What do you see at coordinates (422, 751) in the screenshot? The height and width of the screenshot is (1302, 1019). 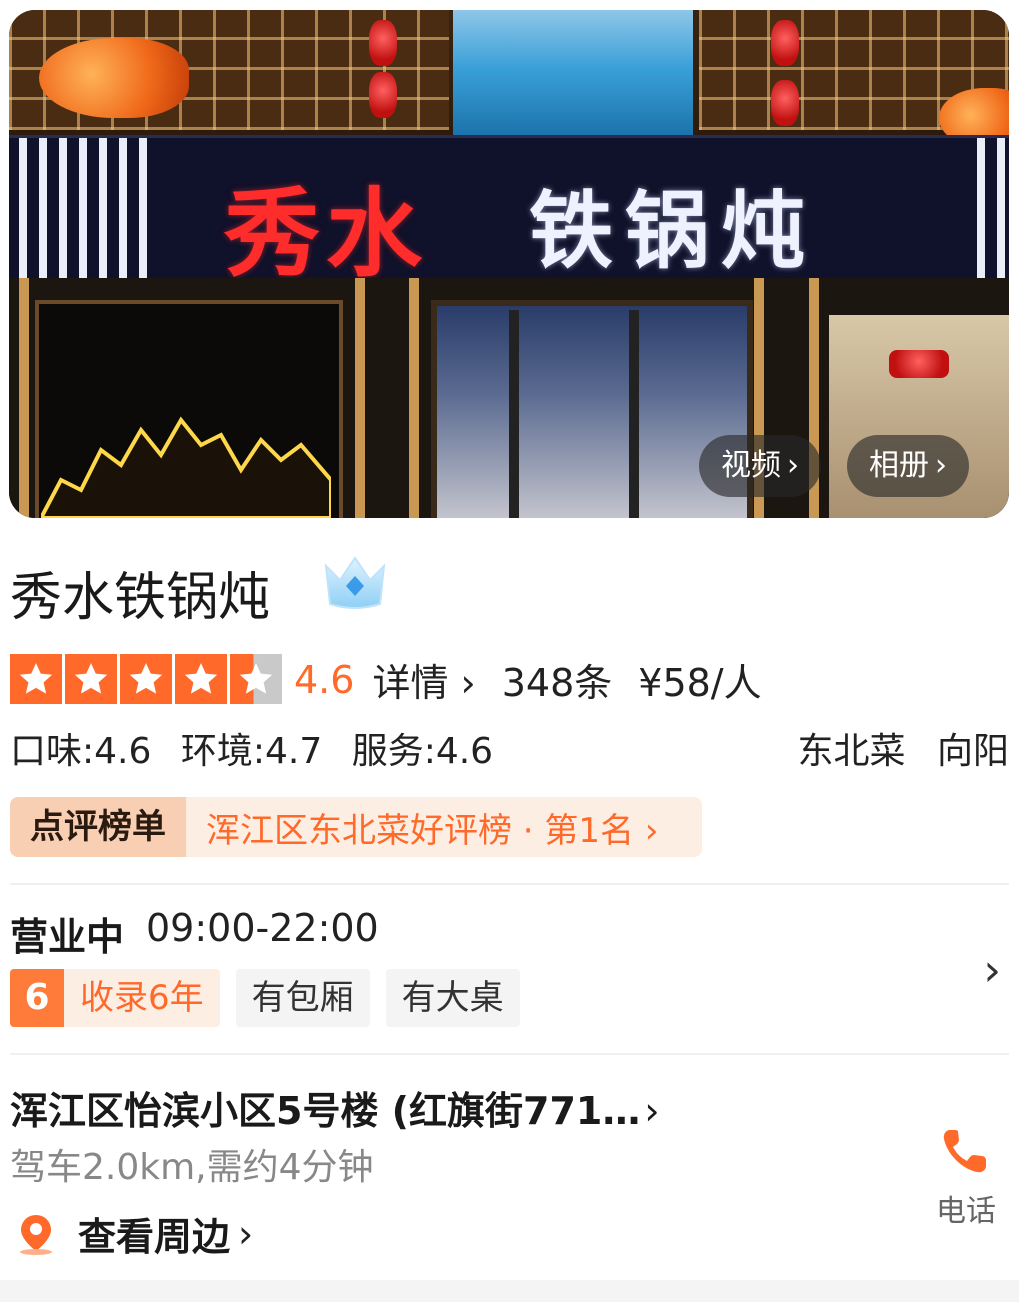 I see `service-score: 服务:4.6` at bounding box center [422, 751].